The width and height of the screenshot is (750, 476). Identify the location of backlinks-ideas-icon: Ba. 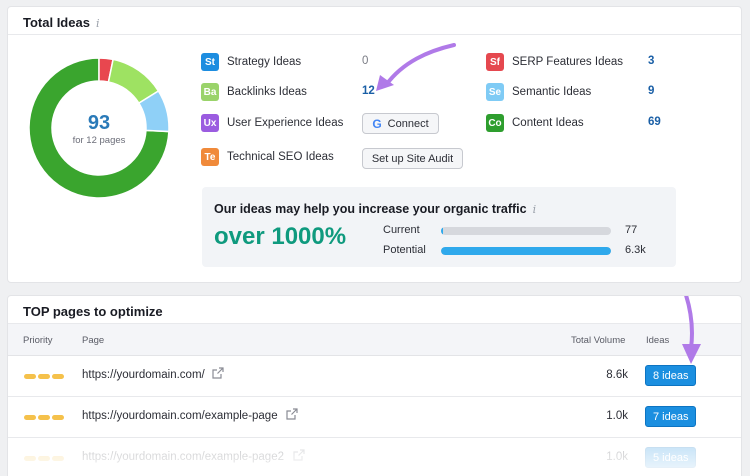
(210, 92).